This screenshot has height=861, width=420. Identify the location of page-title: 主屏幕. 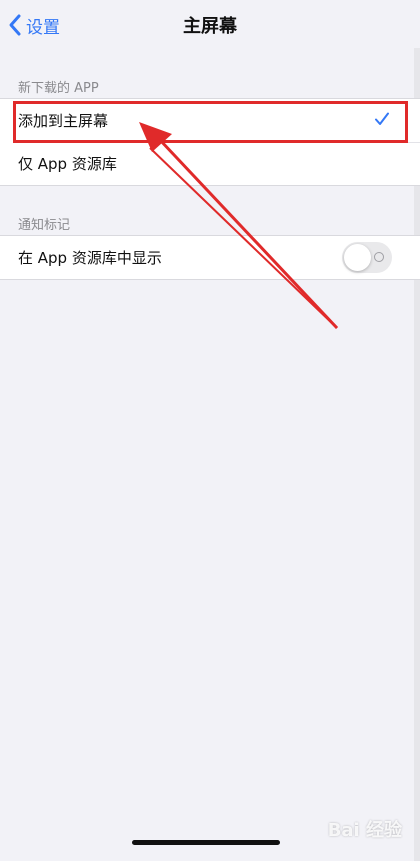
(210, 26).